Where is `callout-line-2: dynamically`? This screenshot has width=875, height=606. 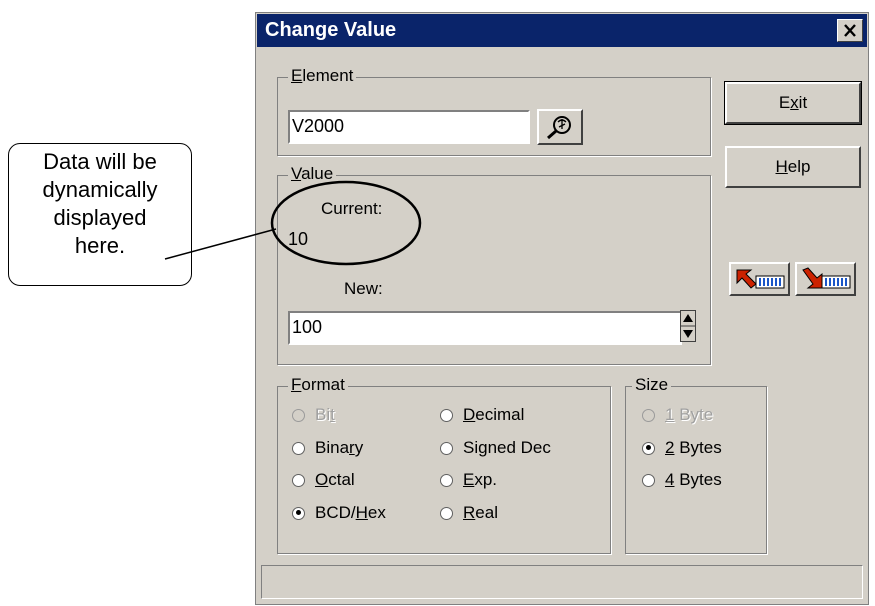
callout-line-2: dynamically is located at coordinates (100, 189).